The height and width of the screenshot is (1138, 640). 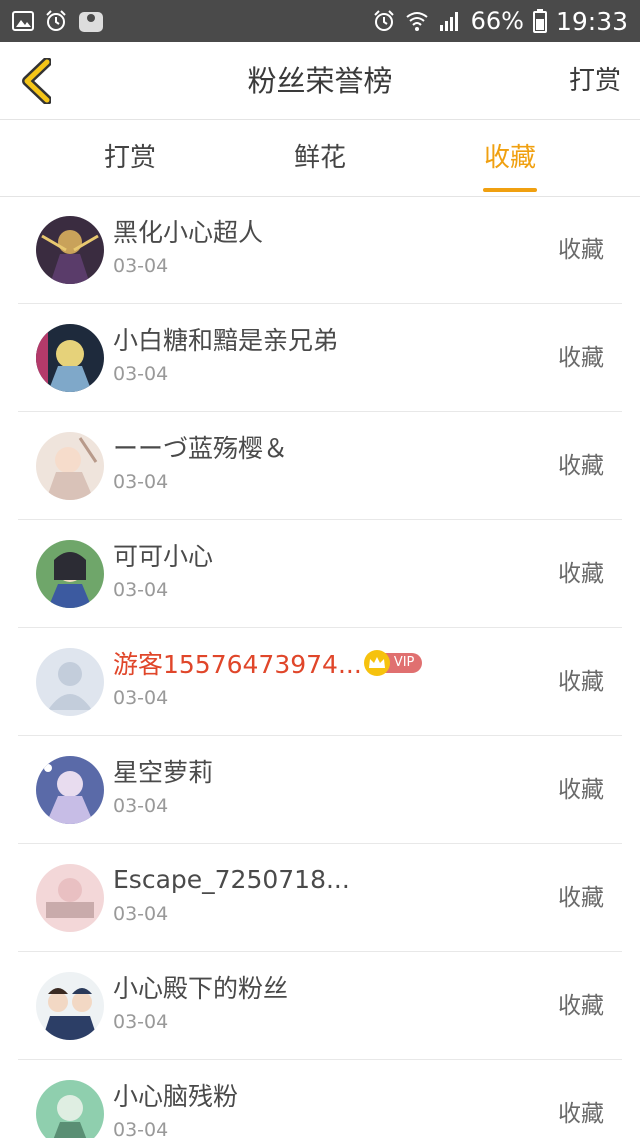 I want to click on reward-button: 打赏, so click(x=595, y=81).